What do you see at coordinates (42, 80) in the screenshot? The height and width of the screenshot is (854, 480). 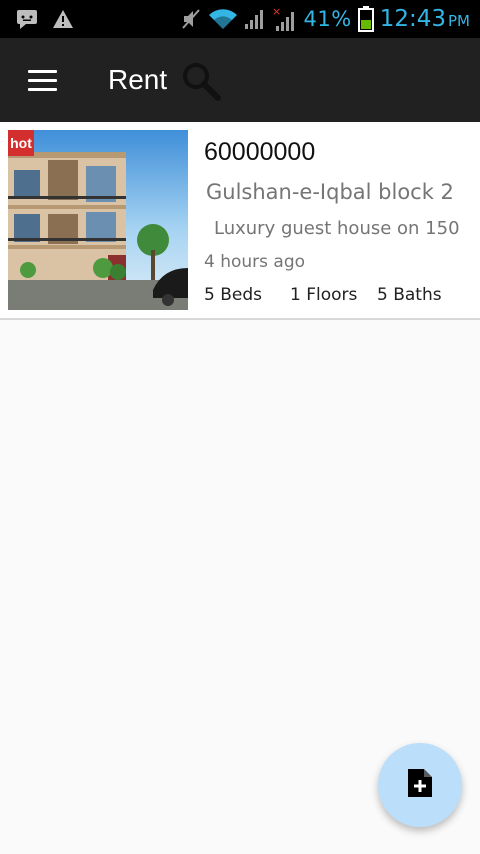 I see `hamburger-icon` at bounding box center [42, 80].